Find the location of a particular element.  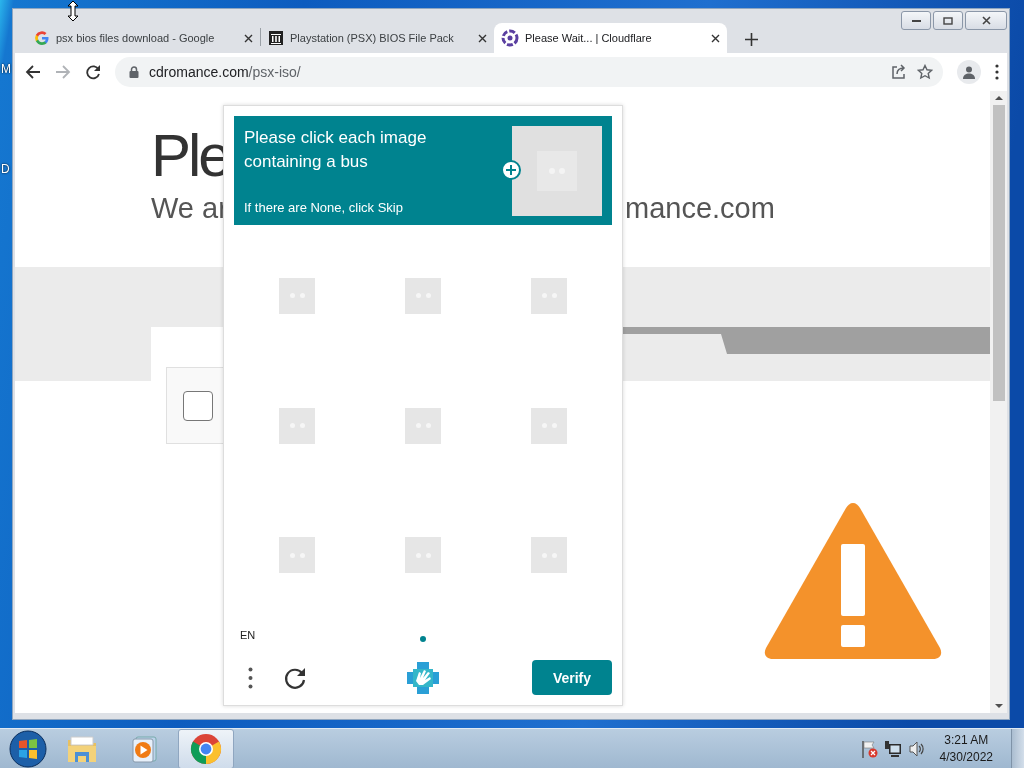

profile-button is located at coordinates (969, 72).